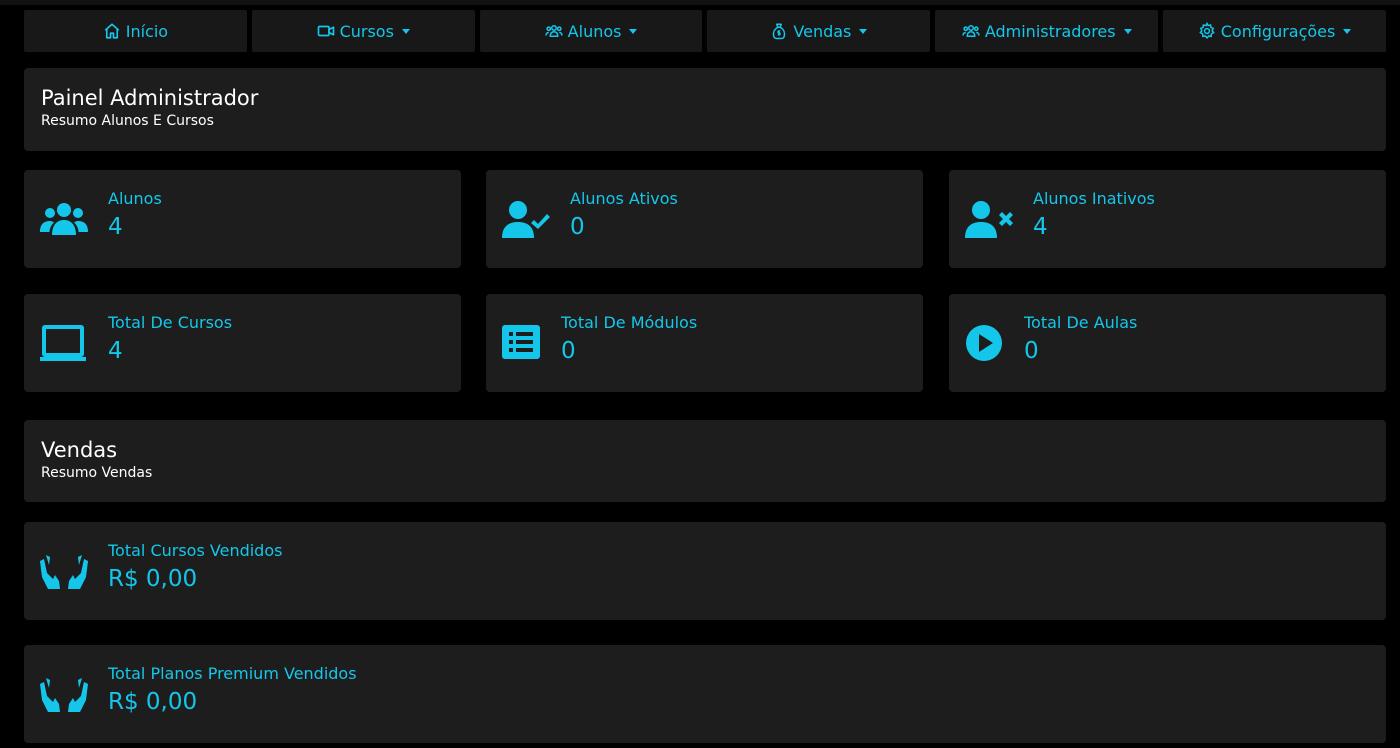  I want to click on nav-item-configuracoes: Configurações, so click(1274, 31).